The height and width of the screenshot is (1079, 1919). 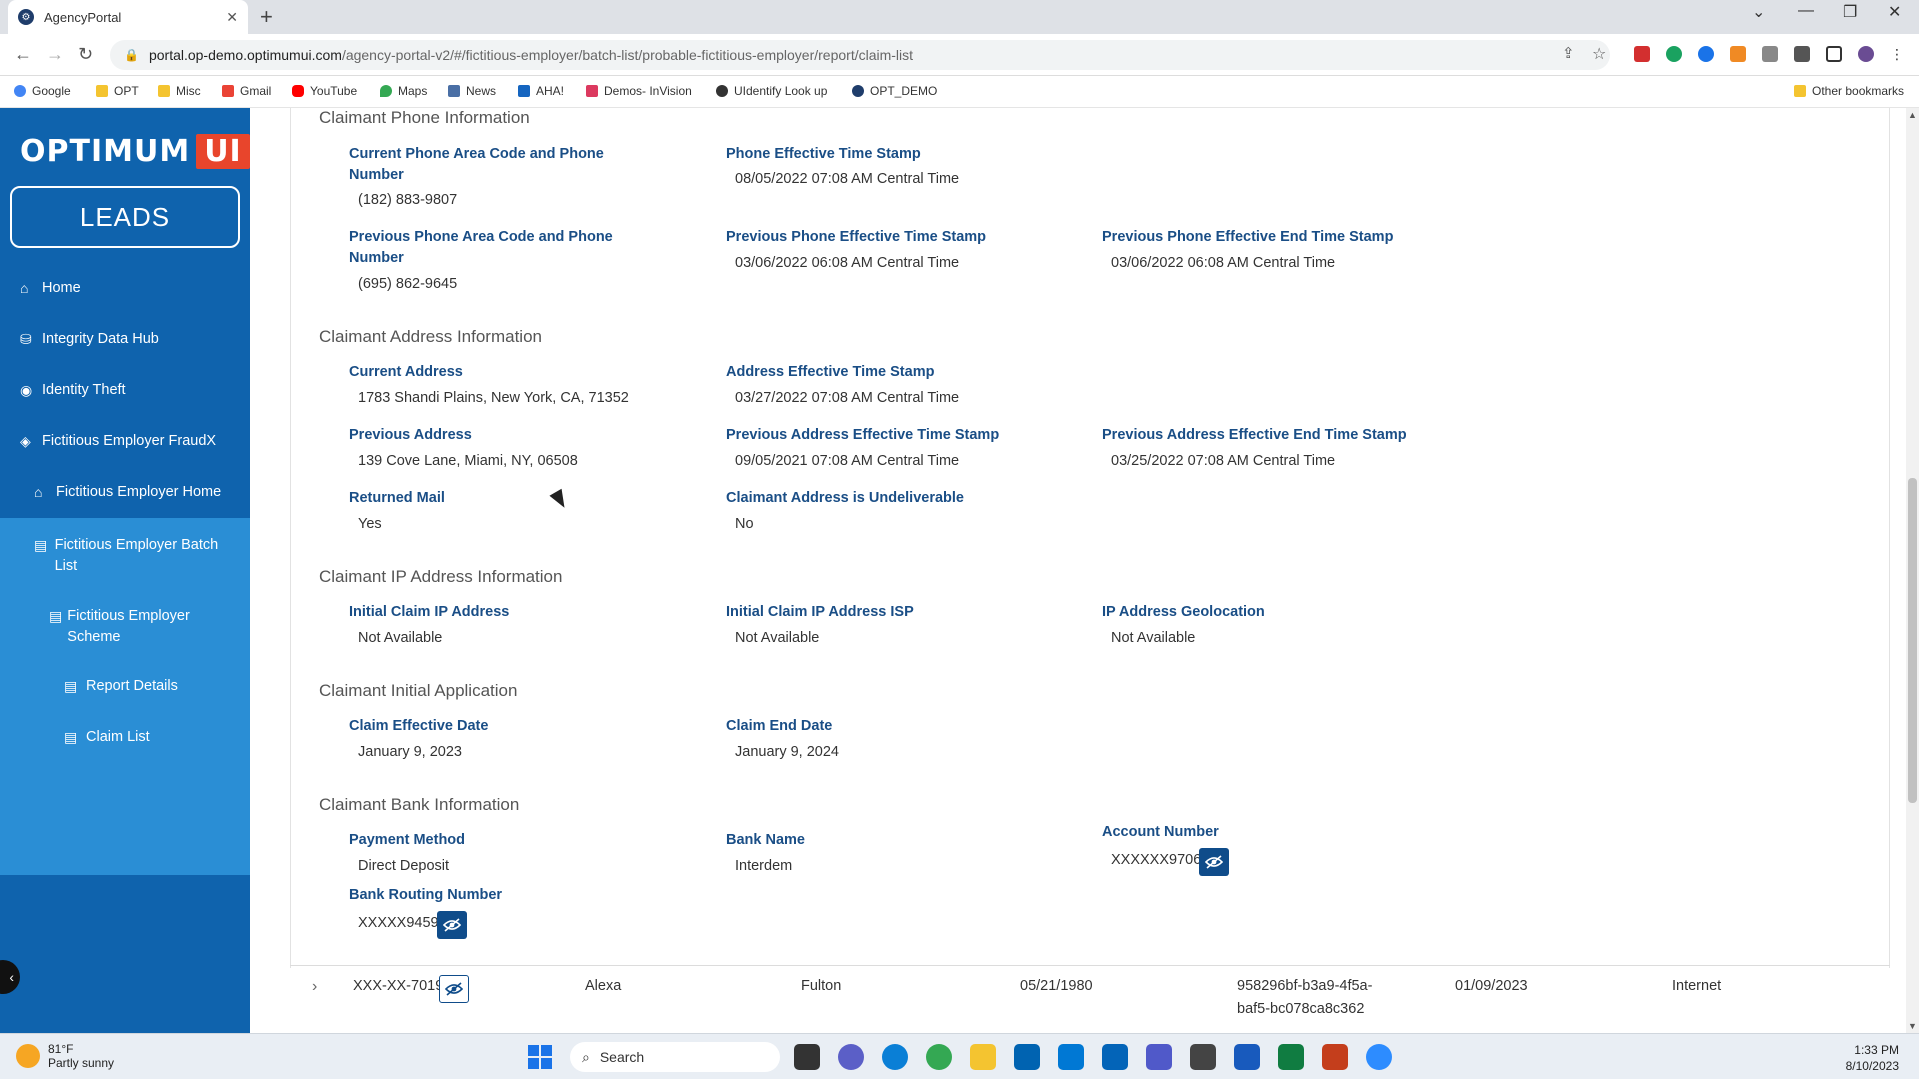 I want to click on app-icon, so click(x=1203, y=1057).